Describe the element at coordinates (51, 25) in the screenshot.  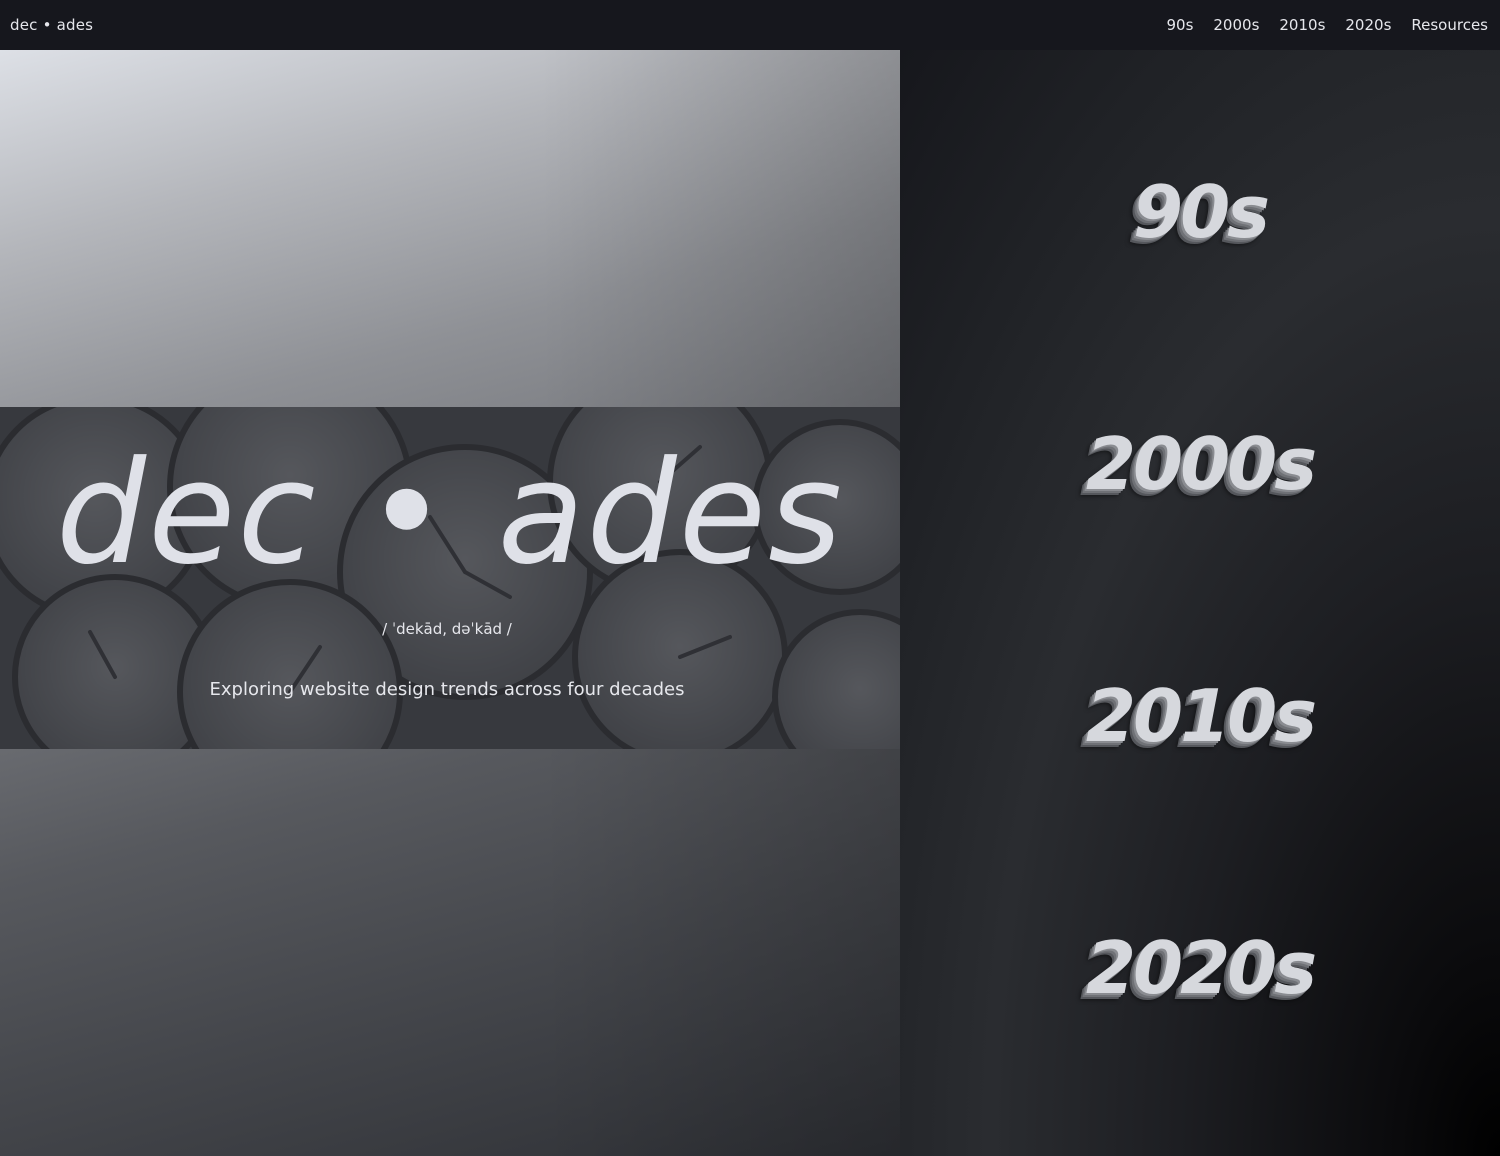
I see `brand-link: dec • ades` at that location.